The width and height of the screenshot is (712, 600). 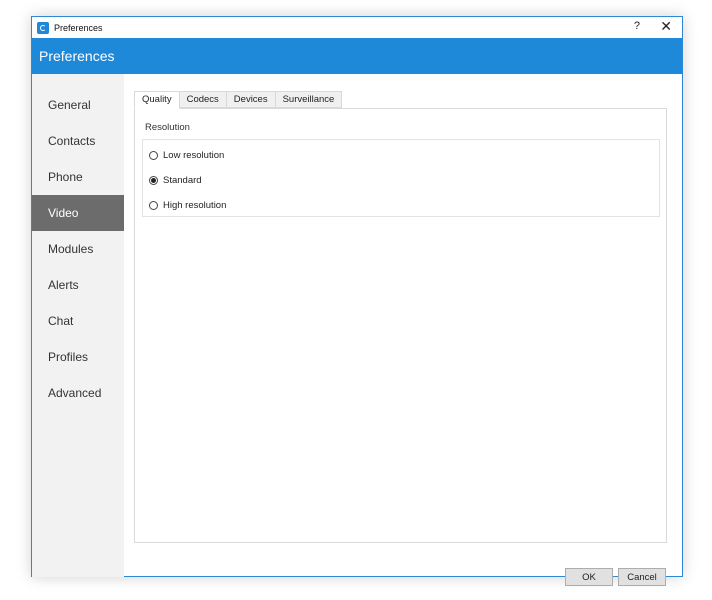 What do you see at coordinates (78, 285) in the screenshot?
I see `sidebar-item-alerts: Alerts` at bounding box center [78, 285].